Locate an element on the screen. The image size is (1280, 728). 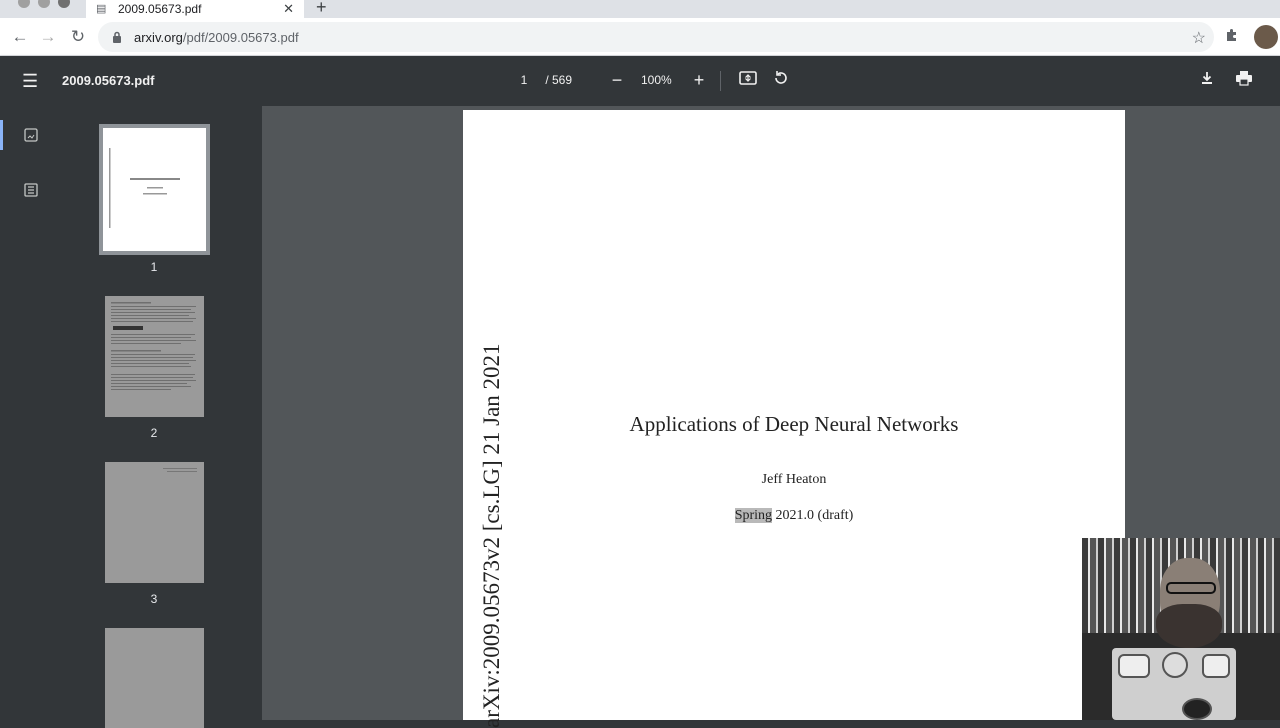
tab-title: 2009.05673.pdf is located at coordinates (160, 9).